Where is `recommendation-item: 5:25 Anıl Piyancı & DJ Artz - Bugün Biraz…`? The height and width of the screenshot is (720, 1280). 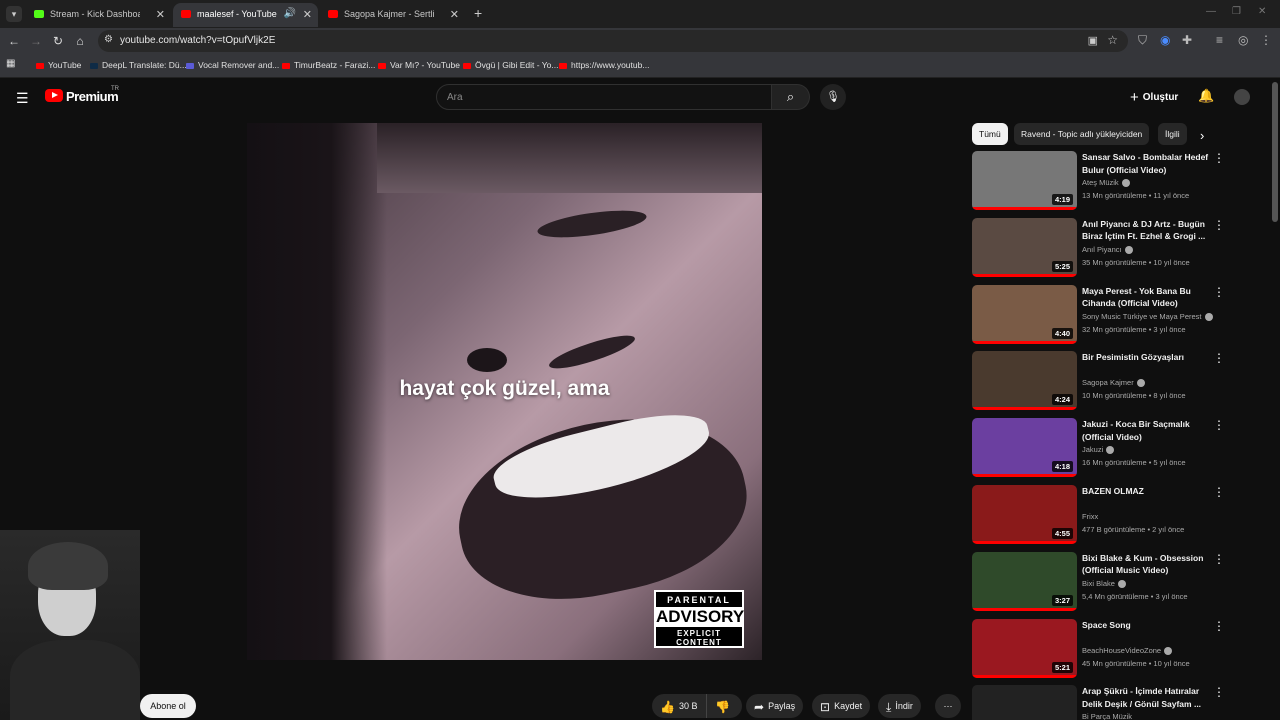
recommendation-item: 5:25 Anıl Piyancı & DJ Artz - Bugün Biraz… is located at coordinates (1101, 248).